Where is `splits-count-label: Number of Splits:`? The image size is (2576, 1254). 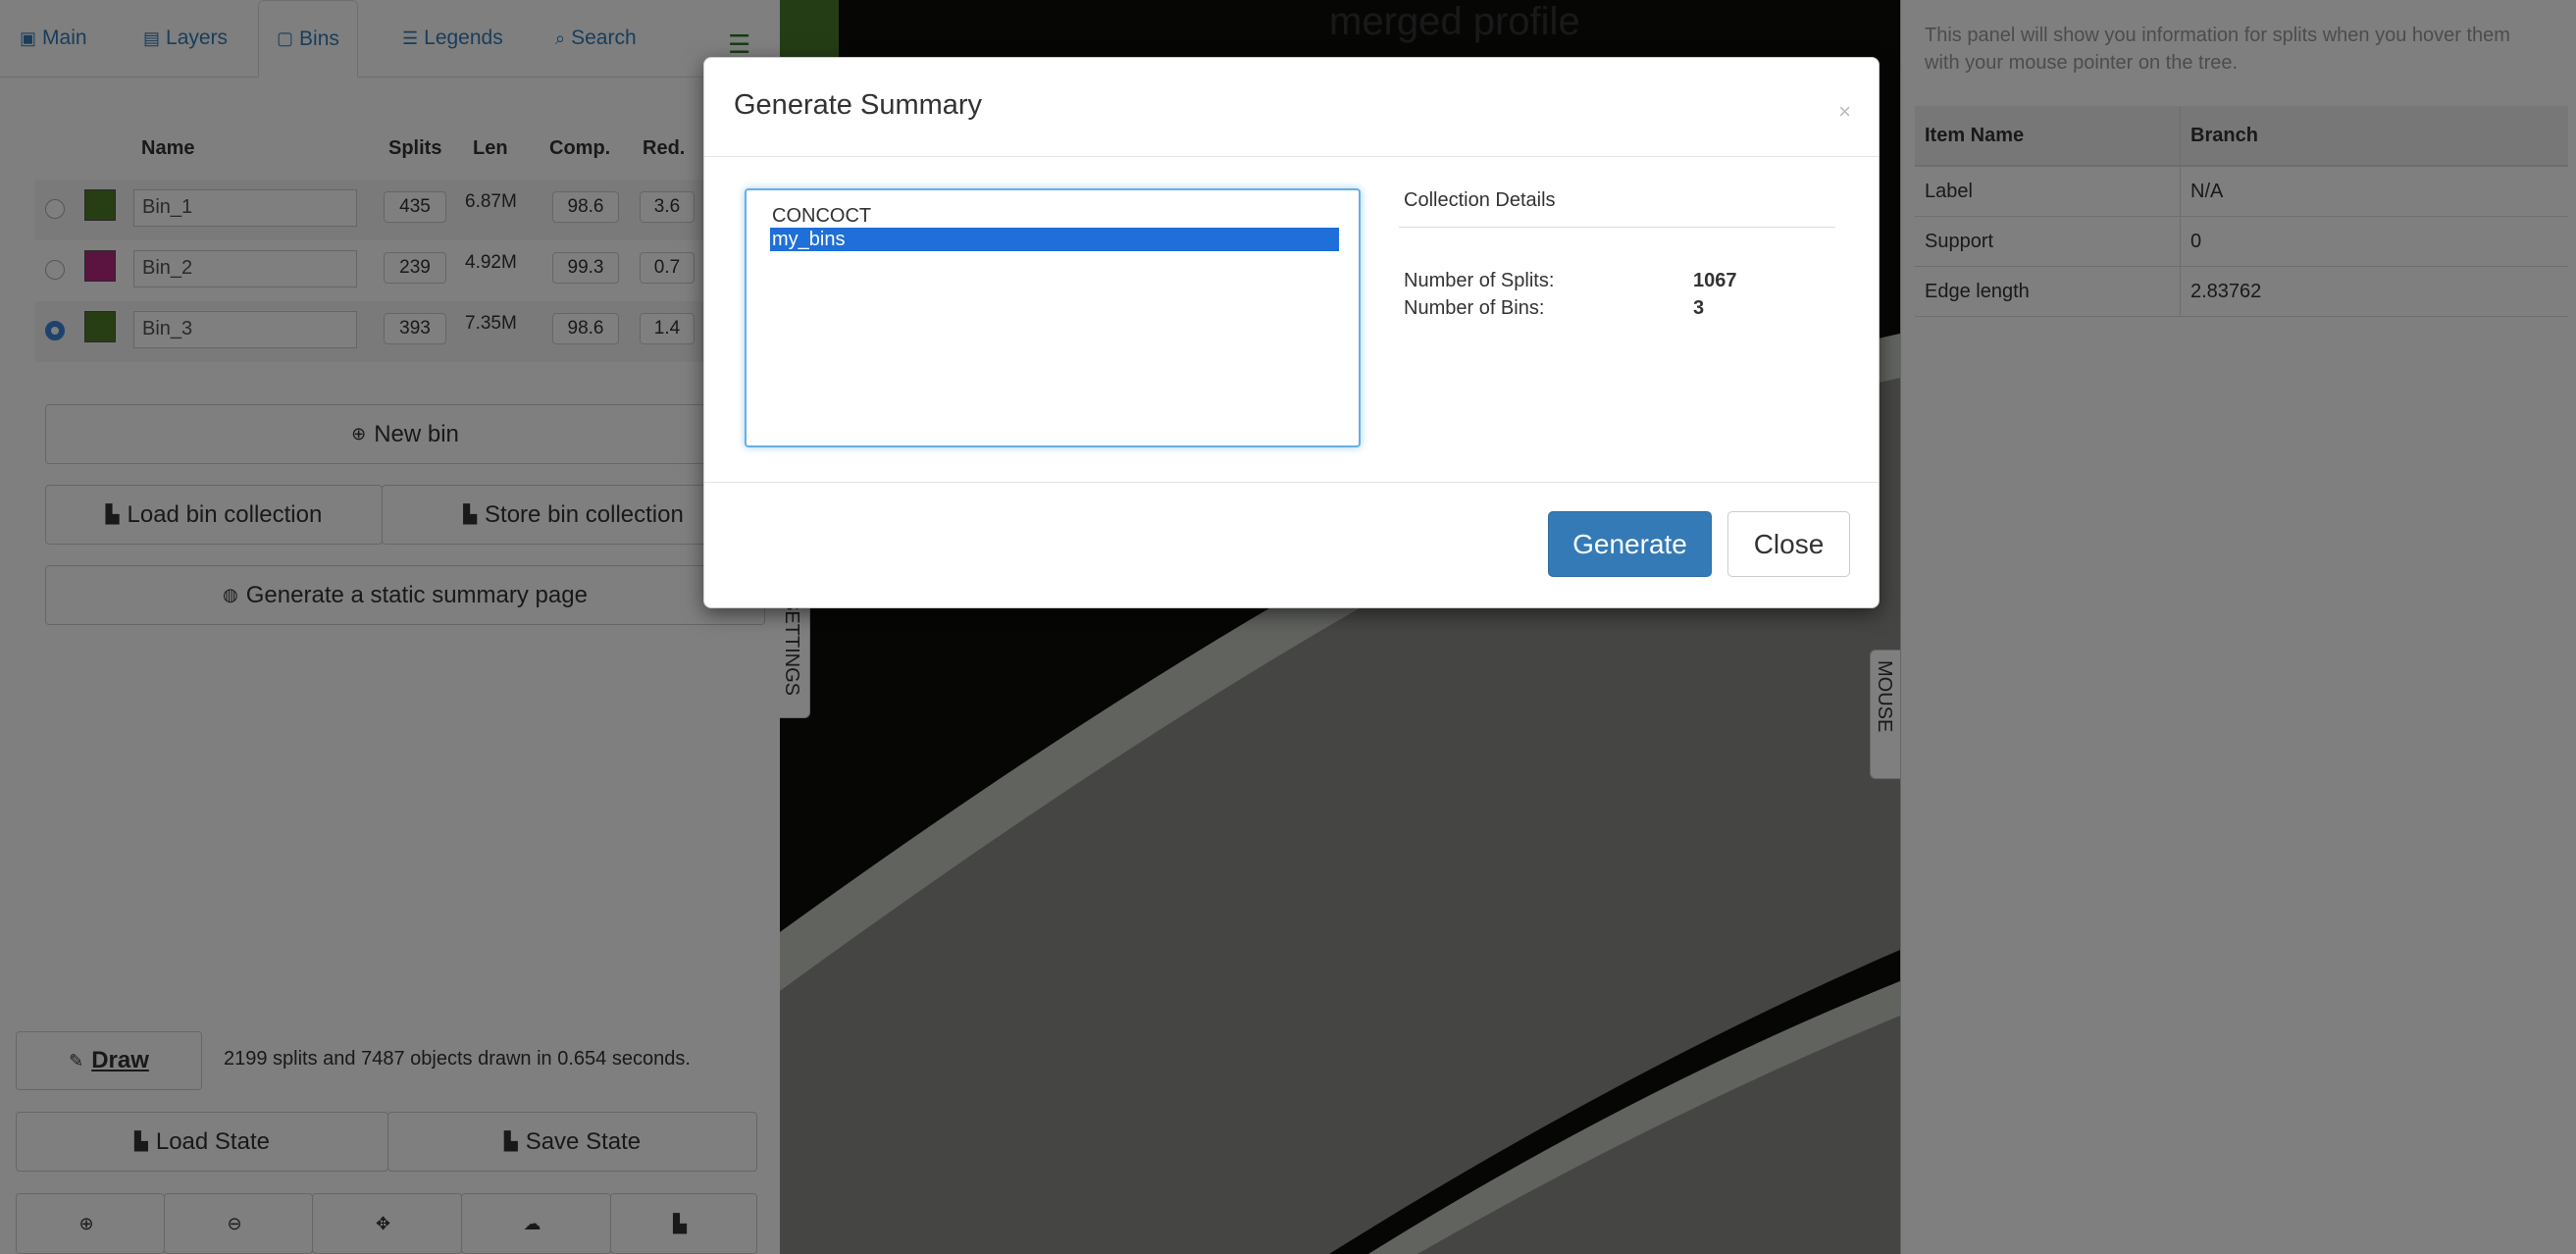
splits-count-label: Number of Splits: is located at coordinates (1479, 280).